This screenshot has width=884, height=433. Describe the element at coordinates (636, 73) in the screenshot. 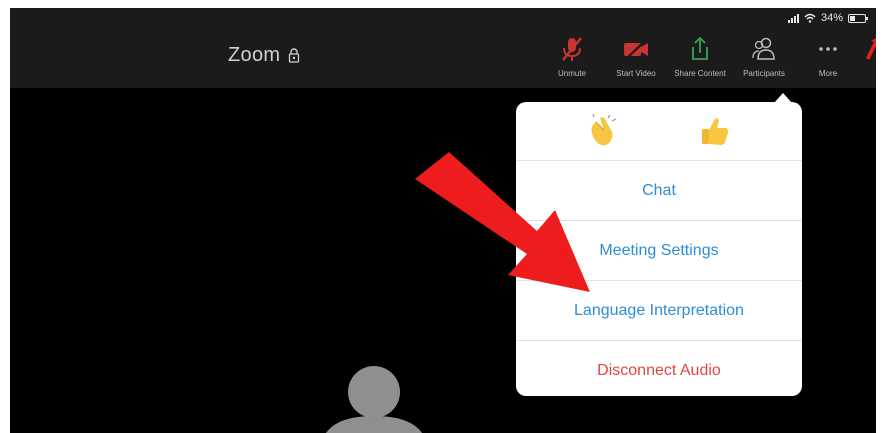

I see `start-video-label: Start Video` at that location.